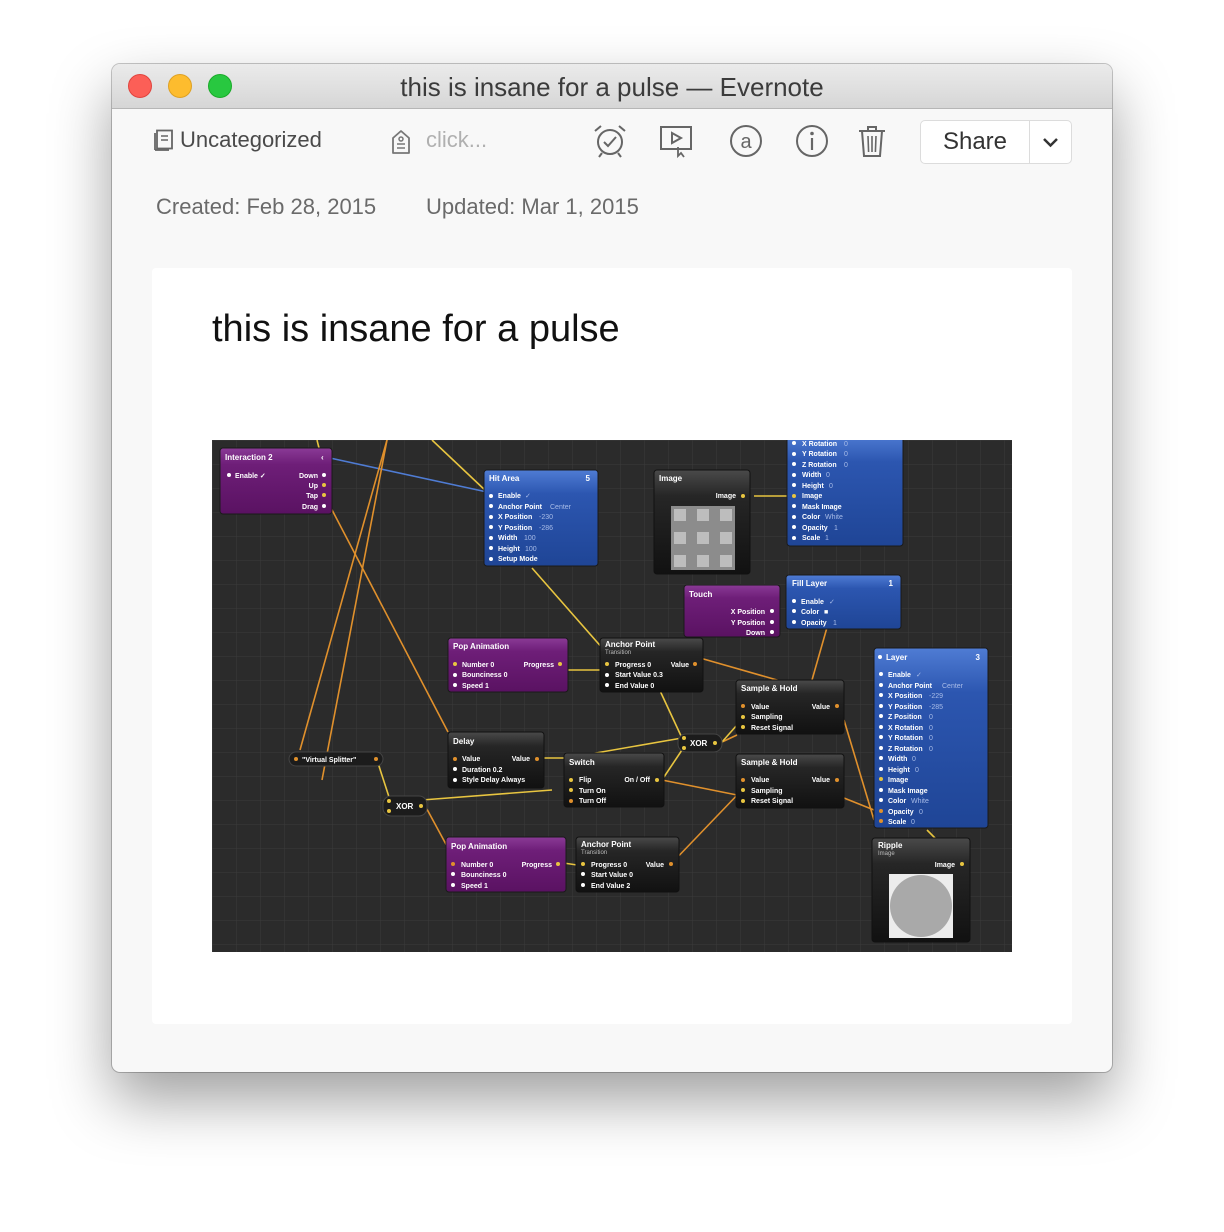 This screenshot has height=1232, width=1224. What do you see at coordinates (827, 538) in the screenshot?
I see `svg-text: 1` at bounding box center [827, 538].